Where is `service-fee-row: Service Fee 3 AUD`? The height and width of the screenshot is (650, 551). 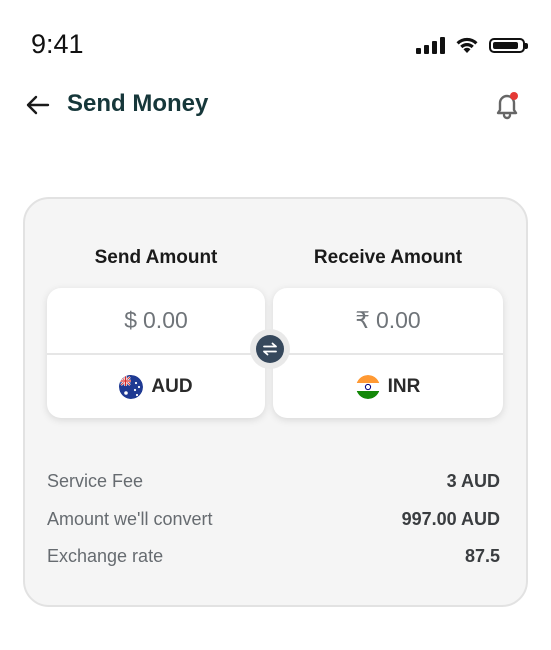 service-fee-row: Service Fee 3 AUD is located at coordinates (273, 481).